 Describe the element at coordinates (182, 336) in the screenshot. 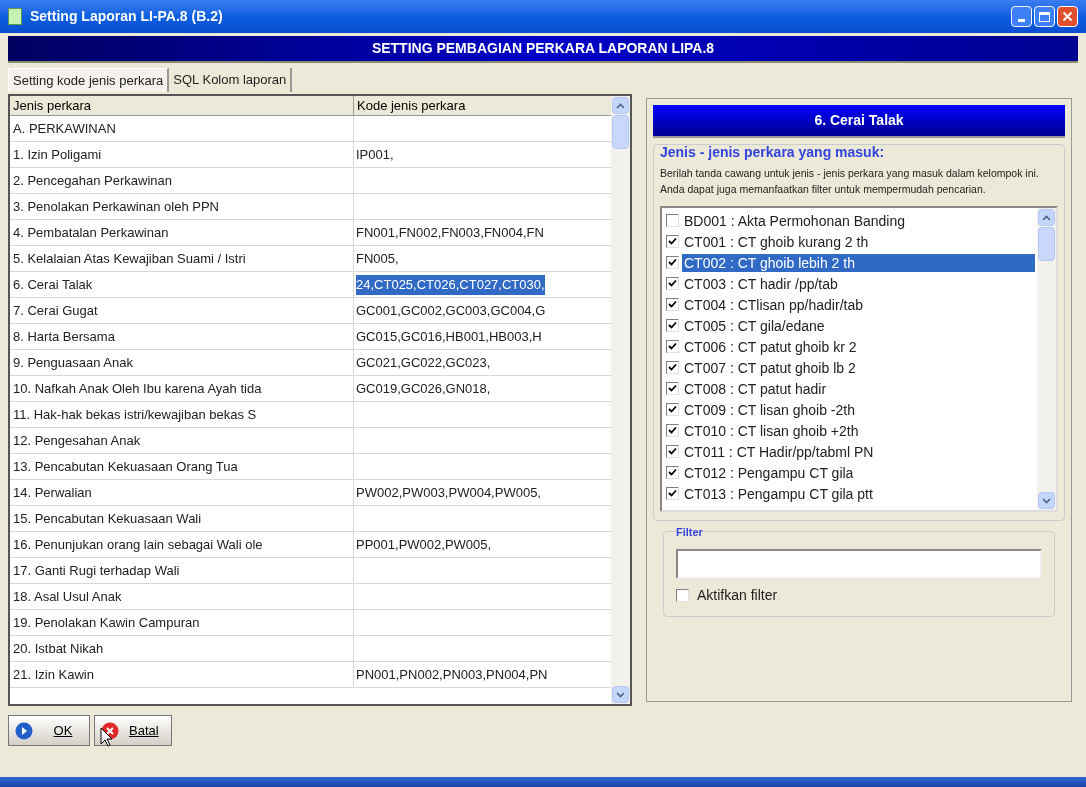

I see `table-cell: 8. Harta Bersama` at that location.